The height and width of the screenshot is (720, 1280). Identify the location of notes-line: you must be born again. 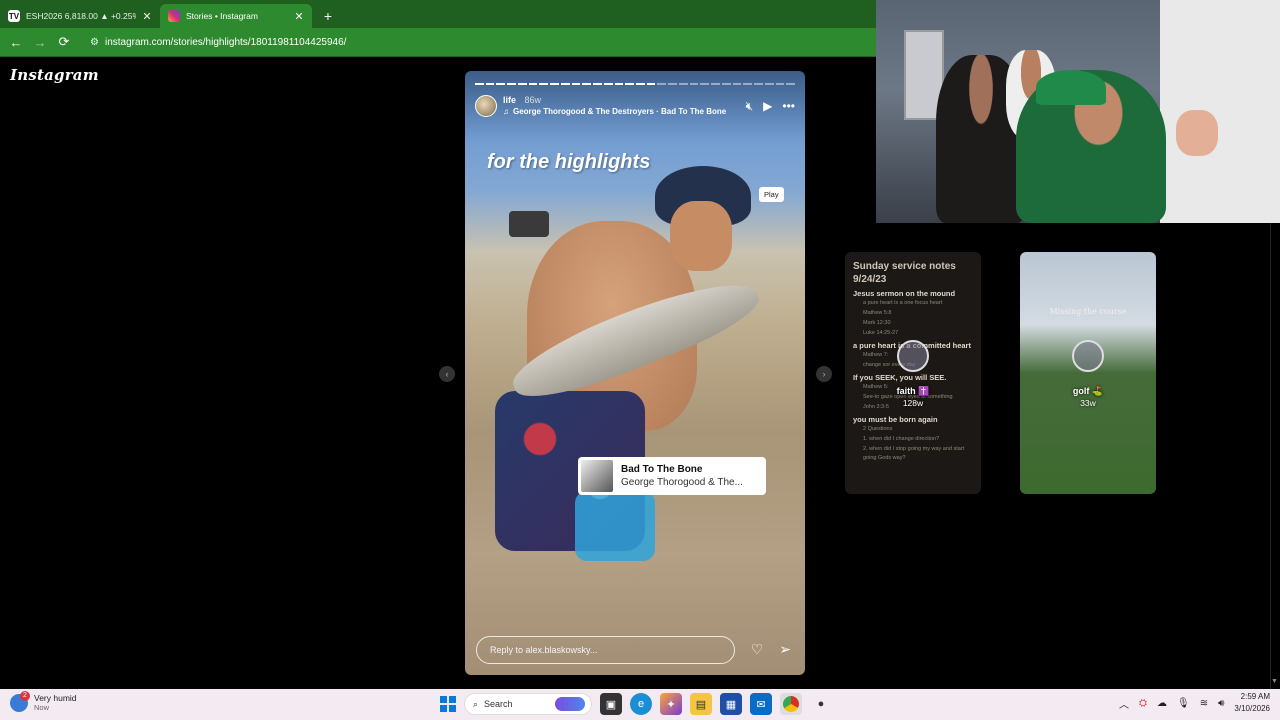
(895, 419).